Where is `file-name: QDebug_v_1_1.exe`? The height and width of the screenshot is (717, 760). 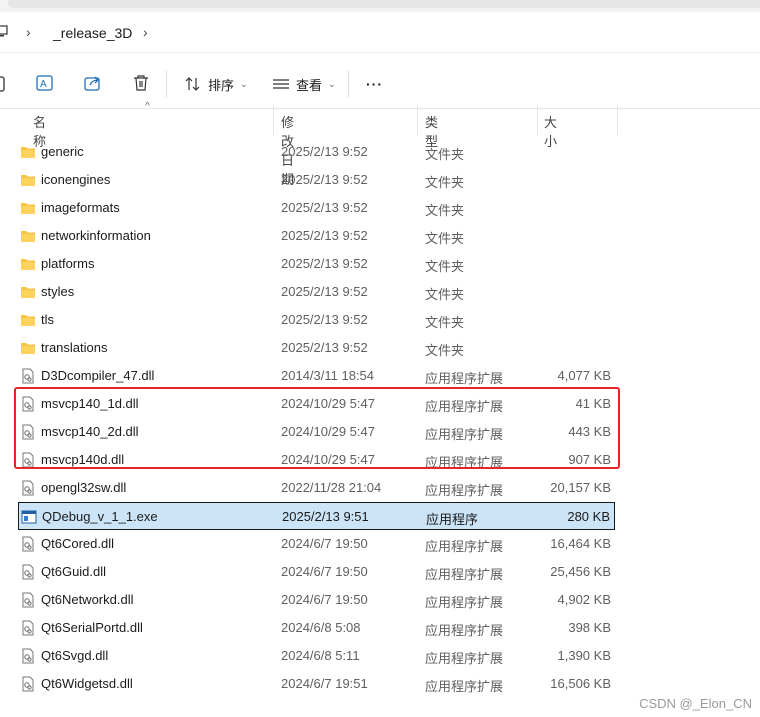
file-name: QDebug_v_1_1.exe is located at coordinates (100, 516).